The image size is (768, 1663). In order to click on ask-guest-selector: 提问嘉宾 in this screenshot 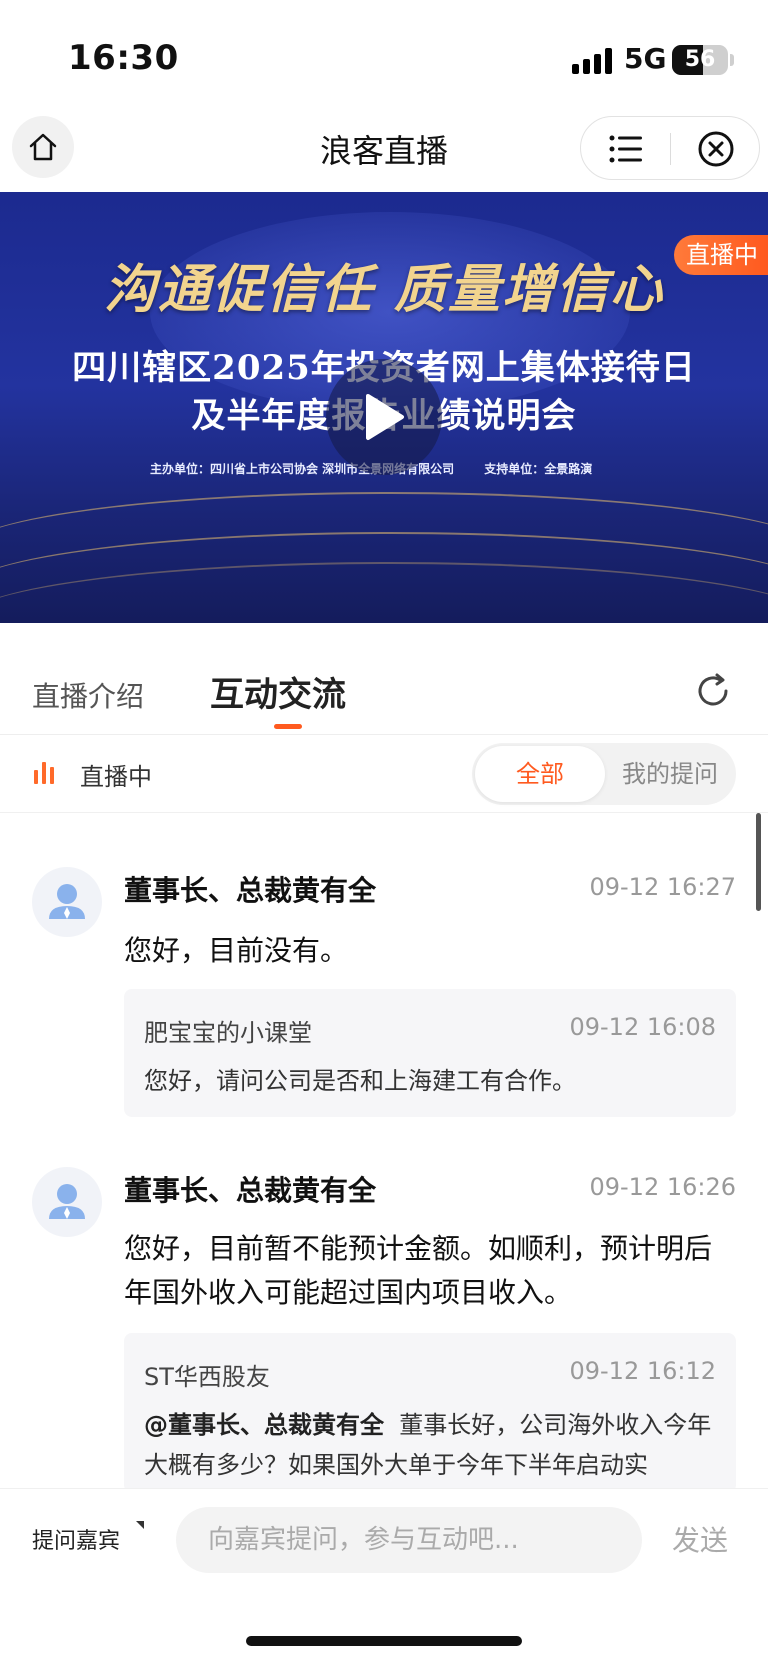, I will do `click(76, 1539)`.